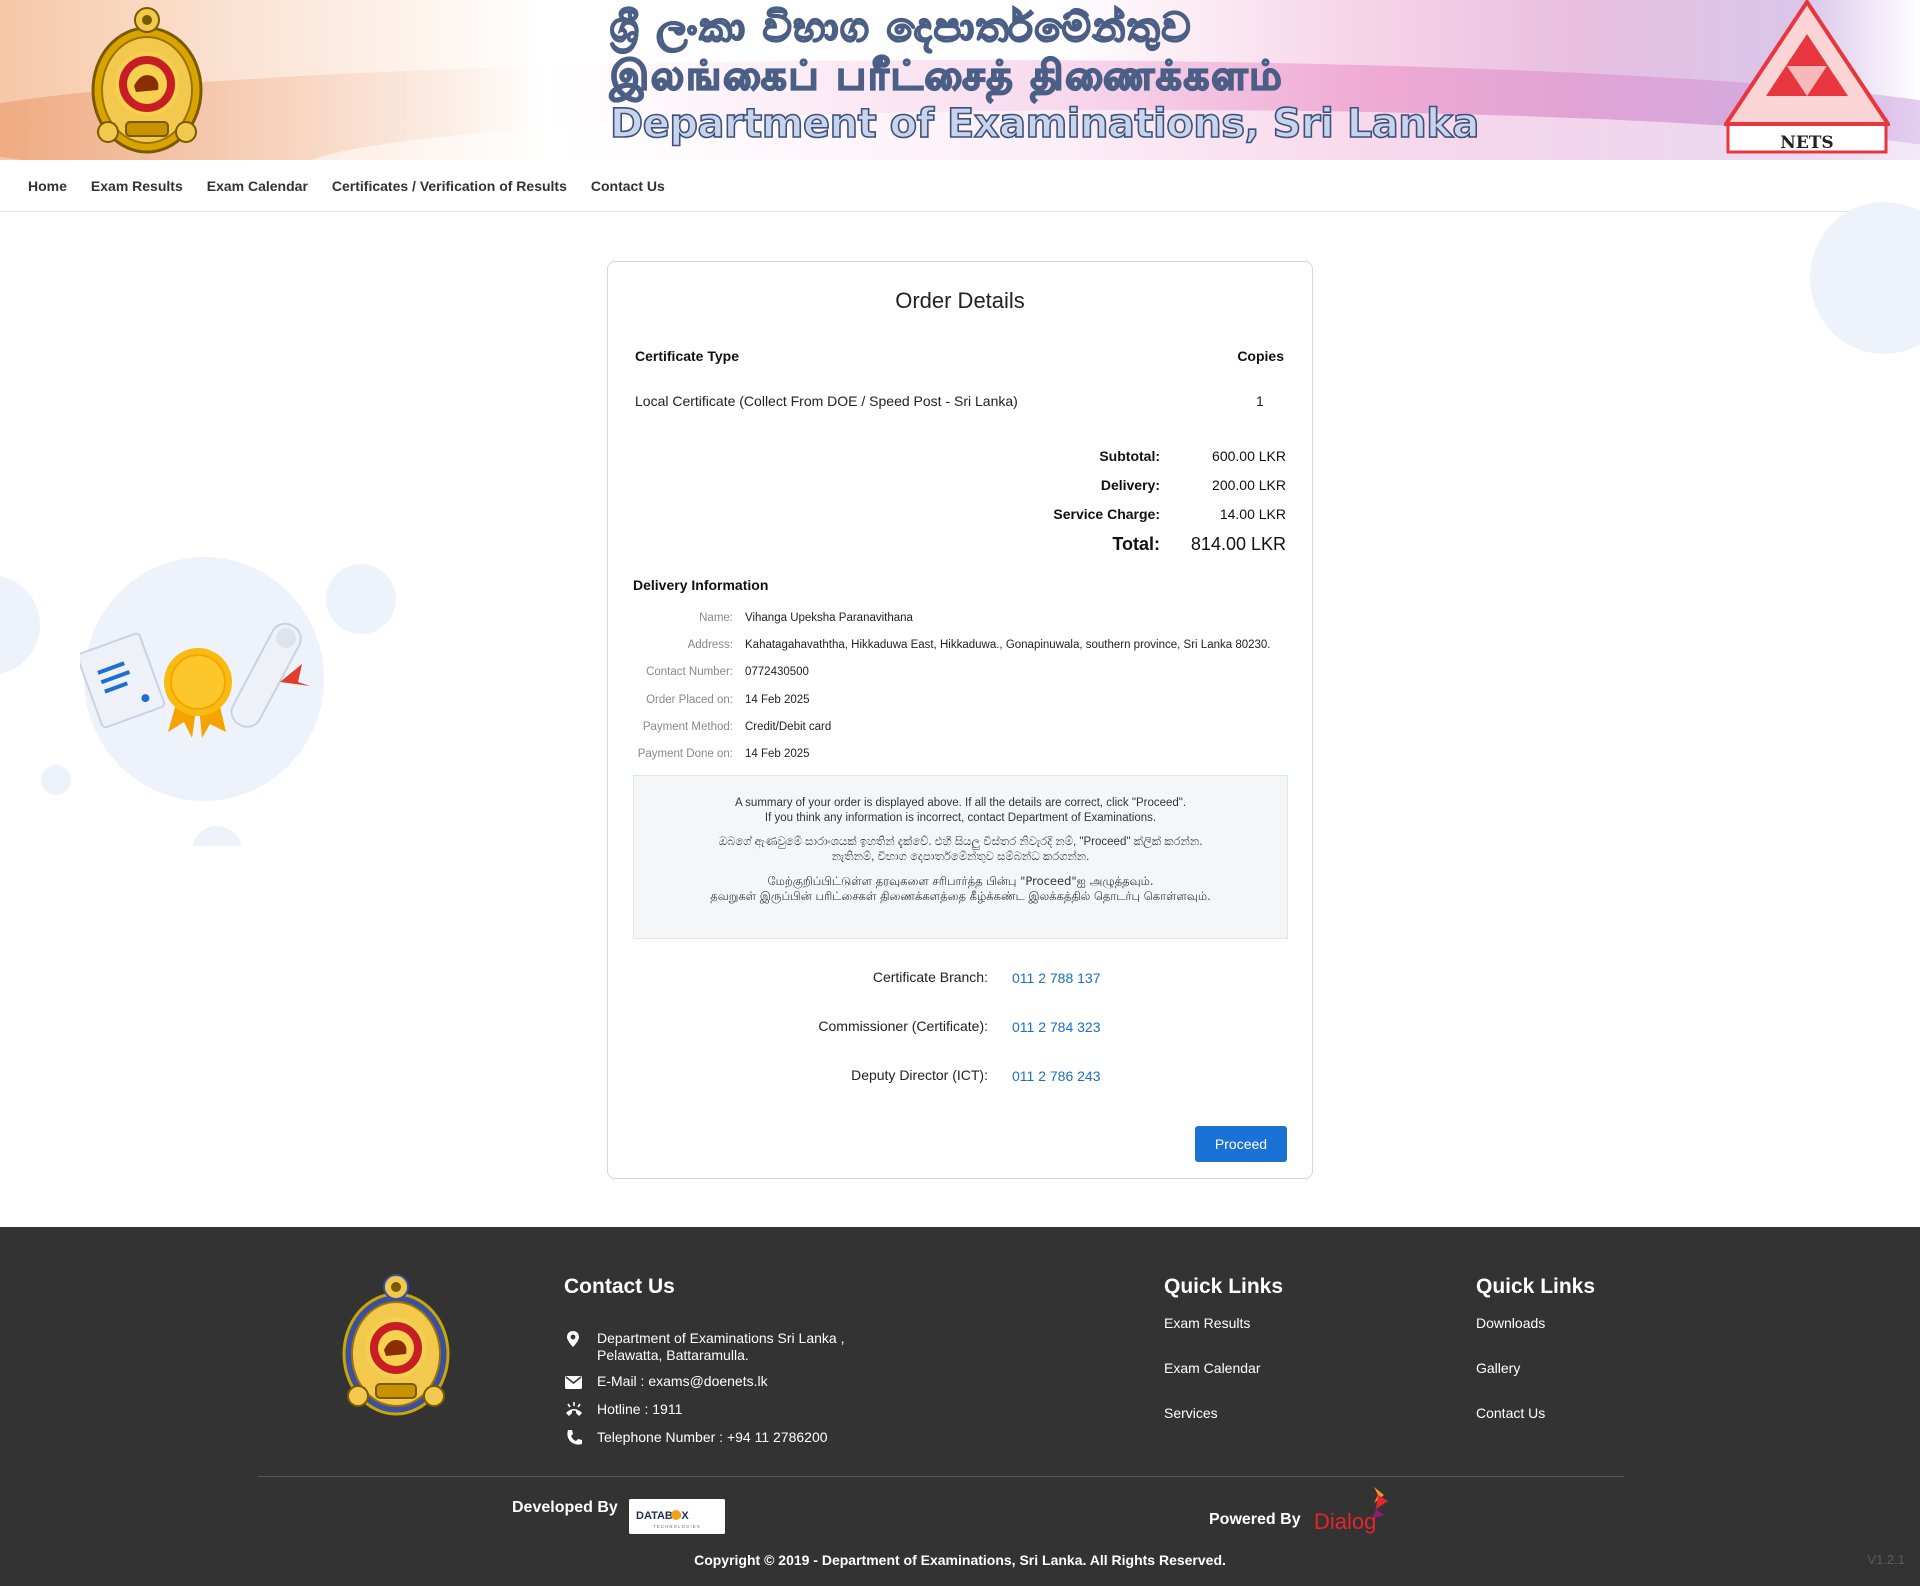  What do you see at coordinates (689, 672) in the screenshot?
I see `contact-number-label: Contact Number:` at bounding box center [689, 672].